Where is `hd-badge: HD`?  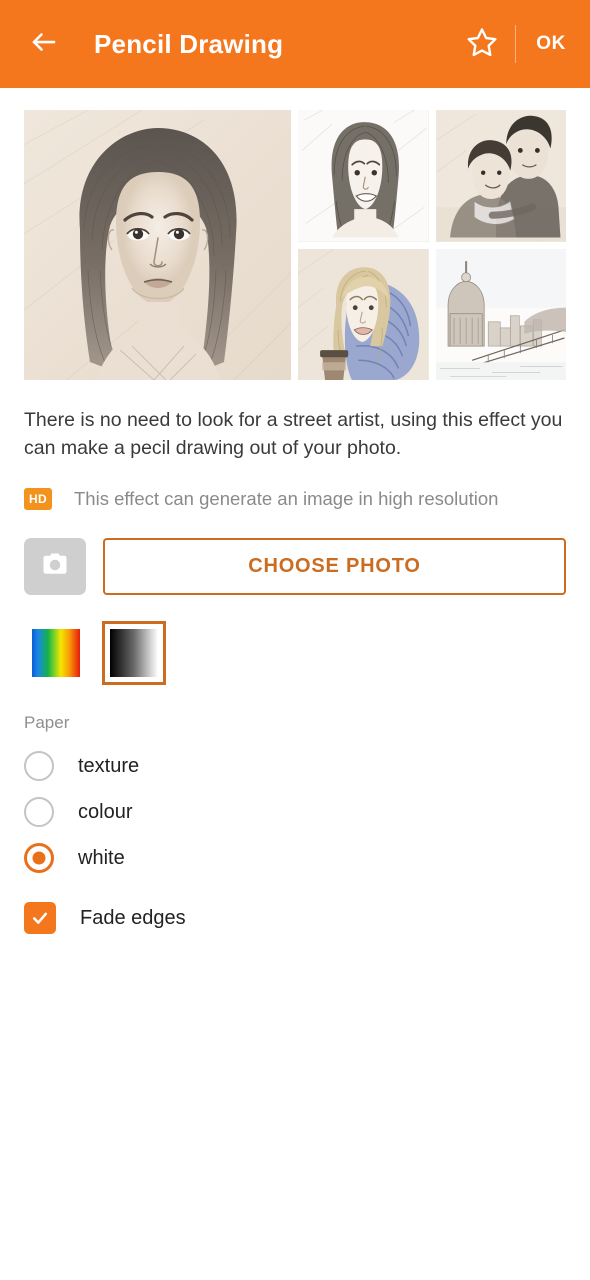 hd-badge: HD is located at coordinates (38, 499).